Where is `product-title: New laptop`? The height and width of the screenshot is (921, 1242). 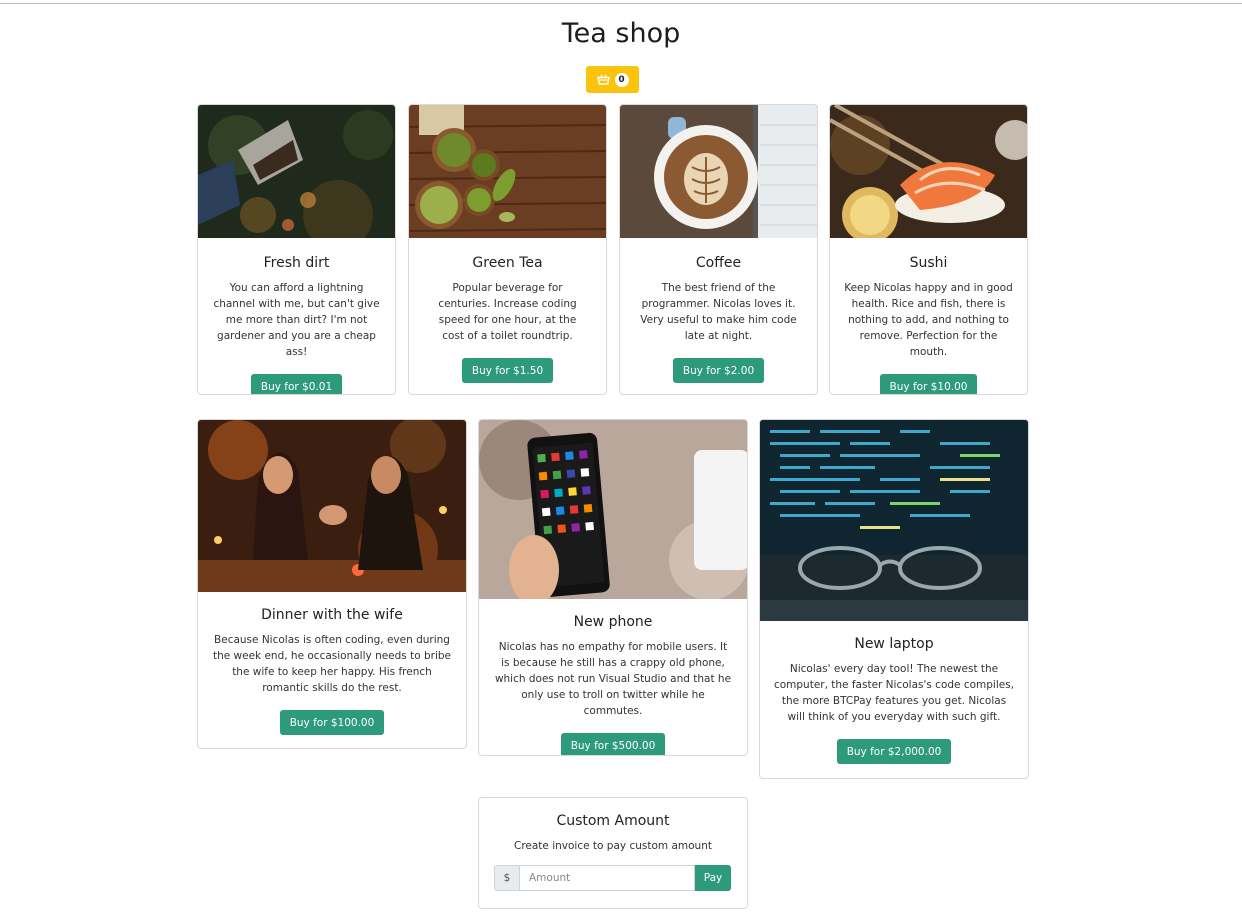 product-title: New laptop is located at coordinates (894, 644).